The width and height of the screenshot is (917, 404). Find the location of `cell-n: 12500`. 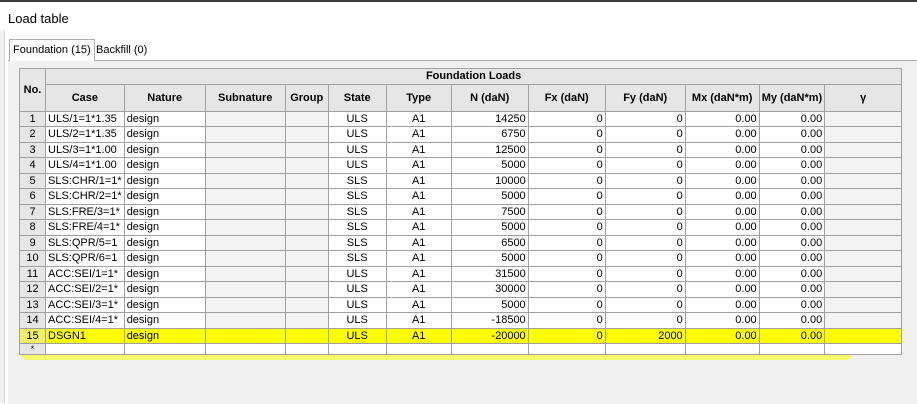

cell-n: 12500 is located at coordinates (489, 149).